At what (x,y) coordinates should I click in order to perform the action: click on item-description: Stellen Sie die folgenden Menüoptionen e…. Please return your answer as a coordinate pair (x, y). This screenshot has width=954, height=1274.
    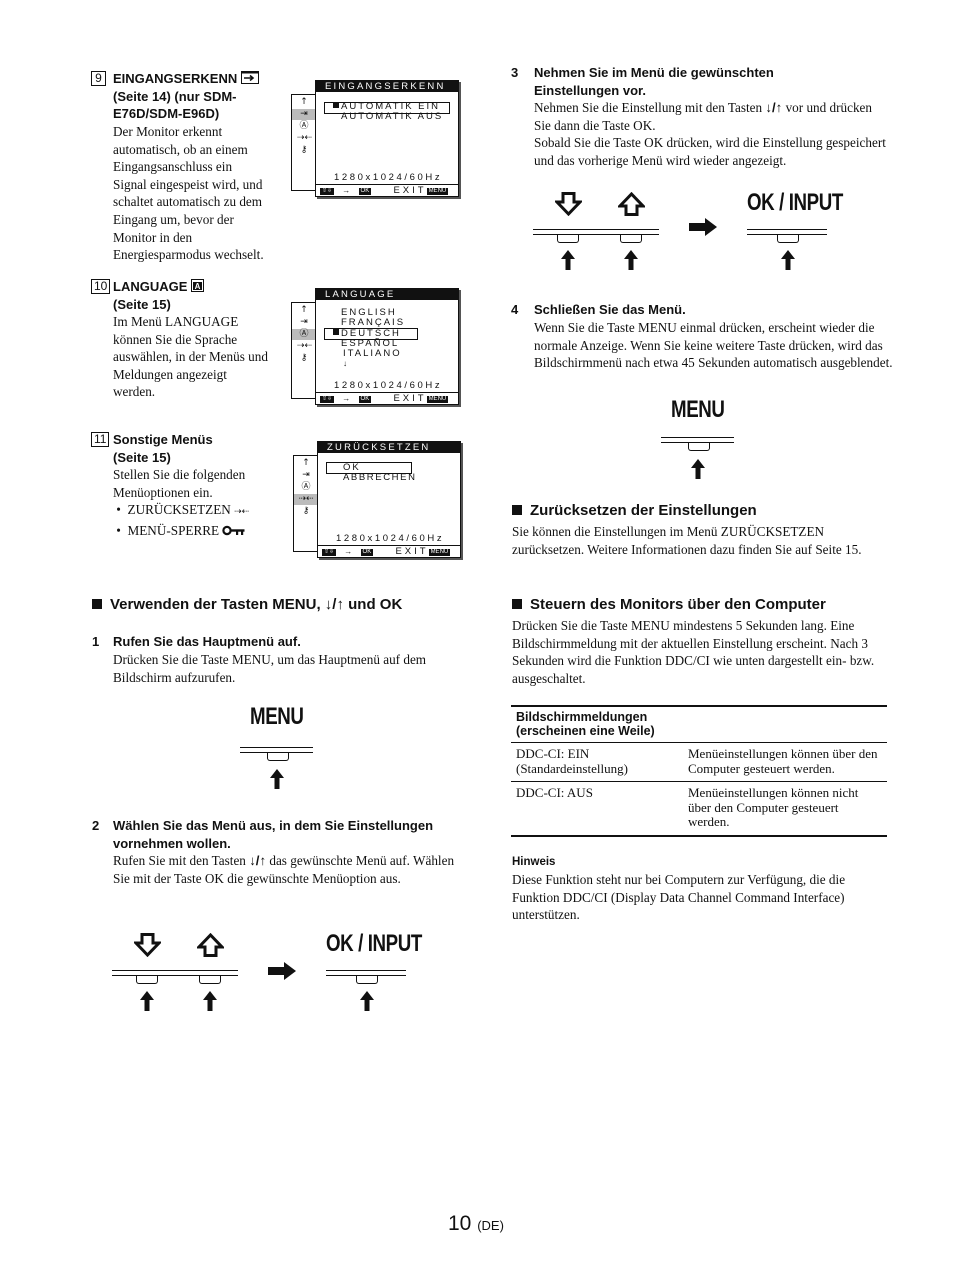
    Looking at the image, I should click on (203, 502).